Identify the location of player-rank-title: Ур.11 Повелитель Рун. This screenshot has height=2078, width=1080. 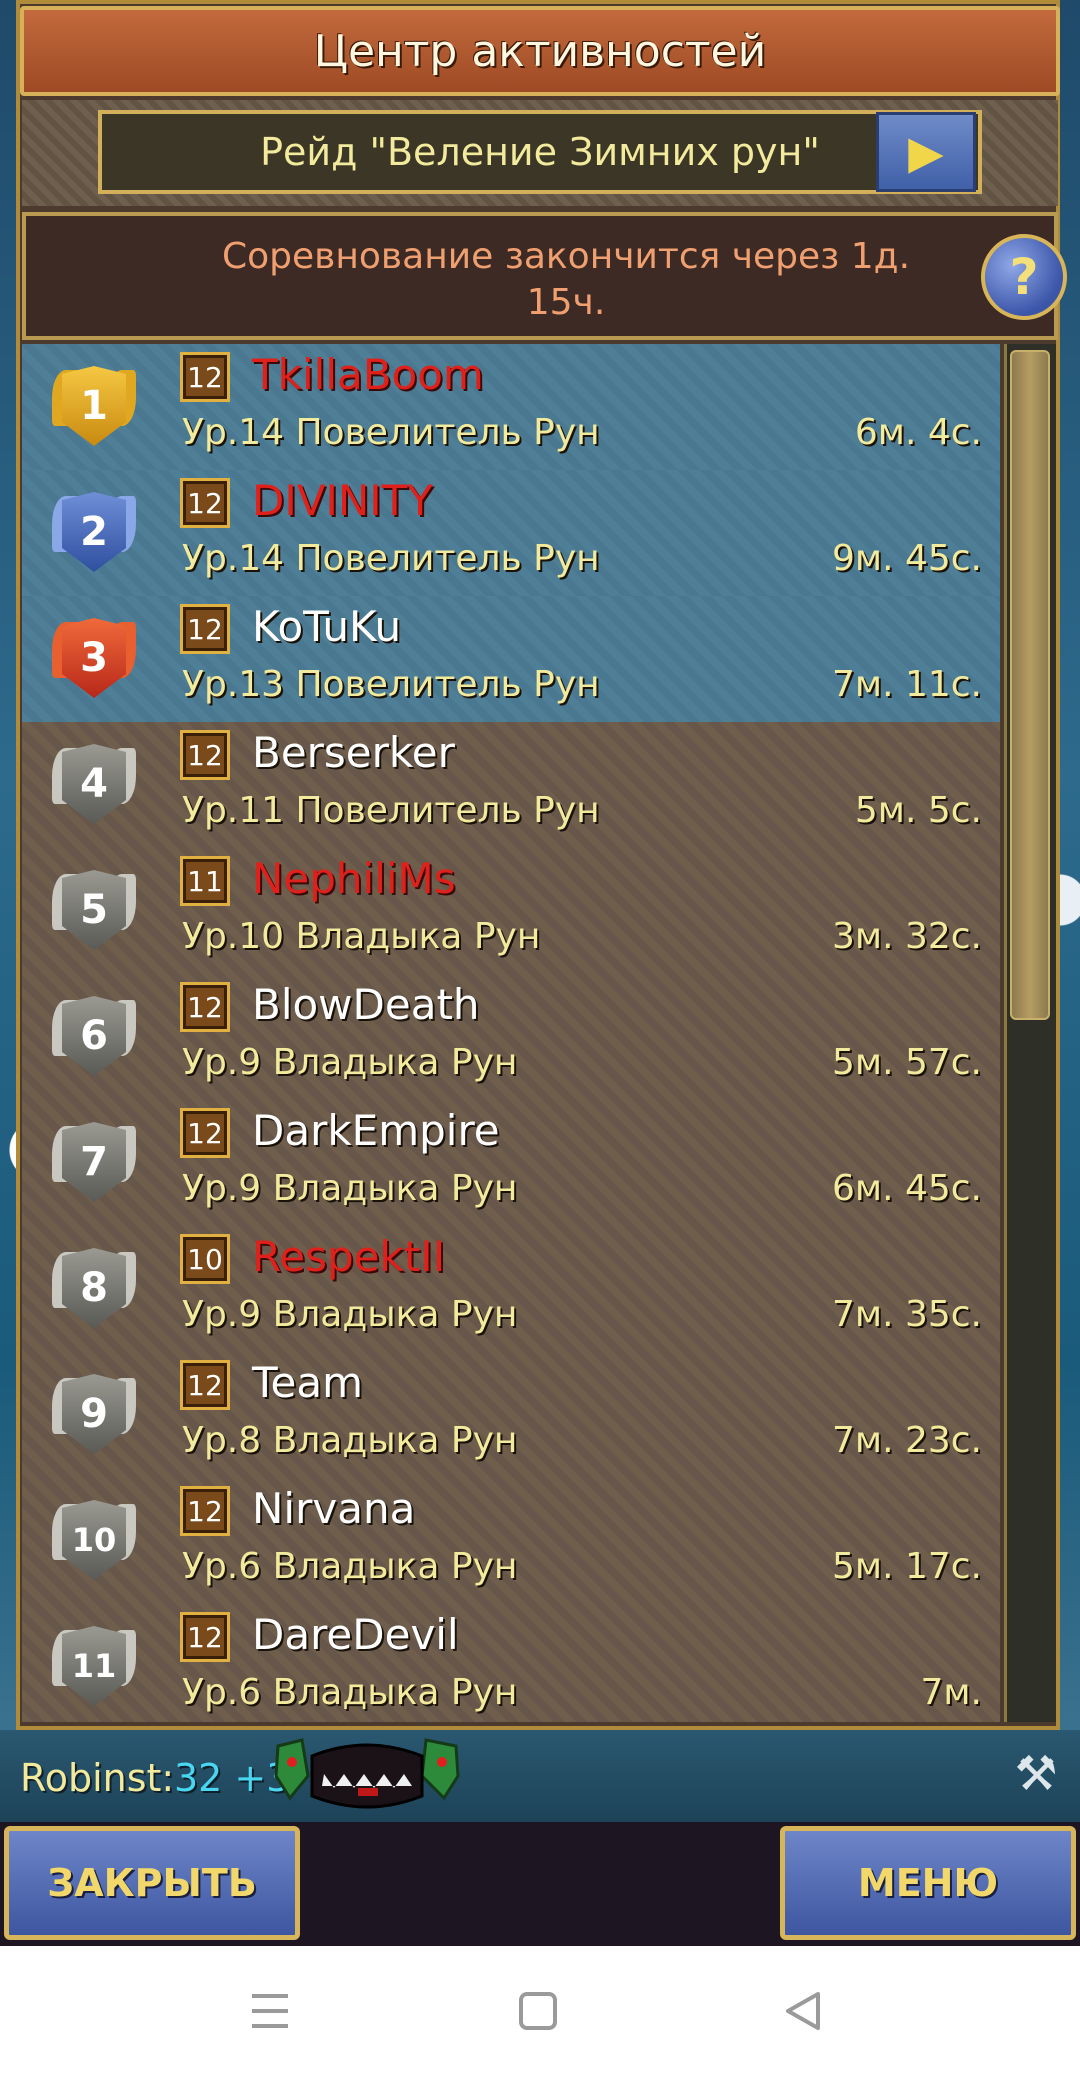
(391, 810).